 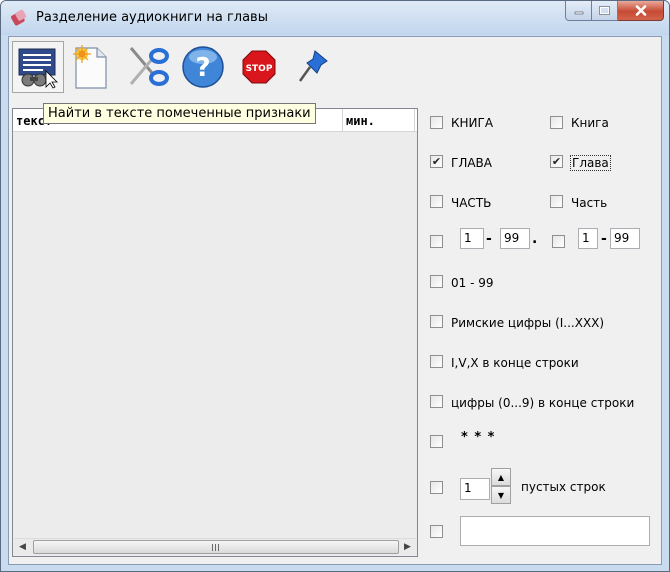 I want to click on search-text-icon, so click(x=38, y=68).